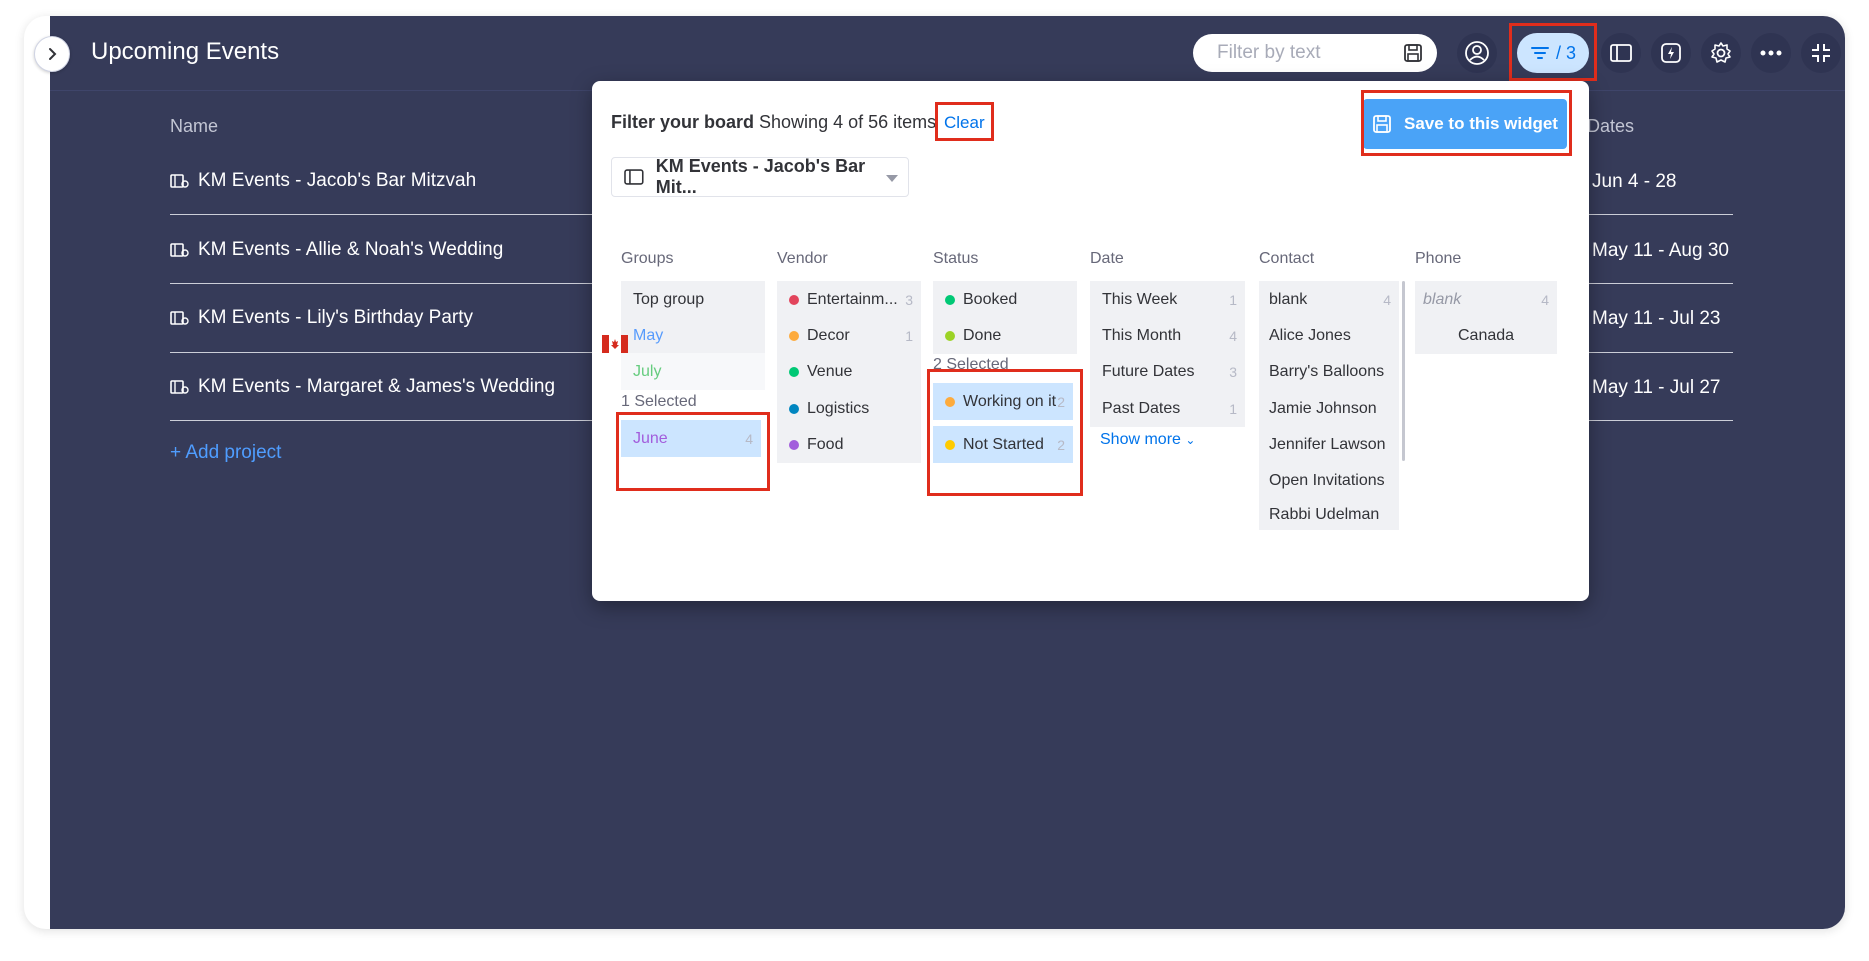 Image resolution: width=1869 pixels, height=961 pixels. What do you see at coordinates (1403, 371) in the screenshot?
I see `contact-scrollbar` at bounding box center [1403, 371].